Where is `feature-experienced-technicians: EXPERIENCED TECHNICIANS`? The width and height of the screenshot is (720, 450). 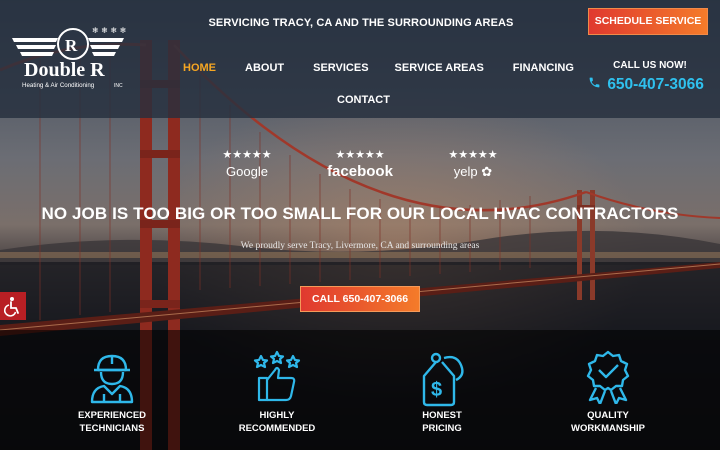
feature-experienced-technicians: EXPERIENCED TECHNICIANS is located at coordinates (112, 392).